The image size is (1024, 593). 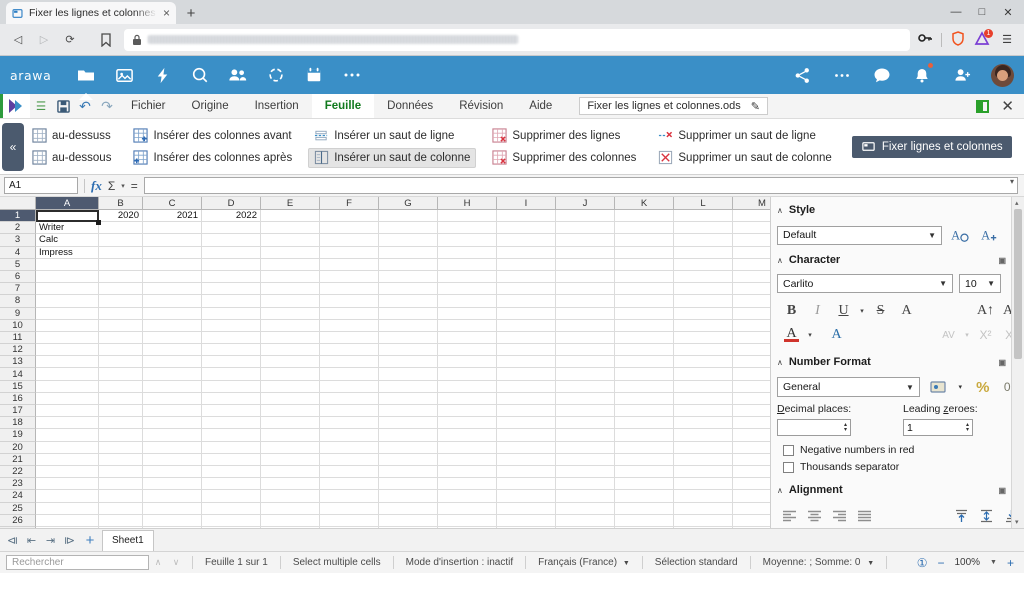 I want to click on cell-H11, so click(x=467, y=338).